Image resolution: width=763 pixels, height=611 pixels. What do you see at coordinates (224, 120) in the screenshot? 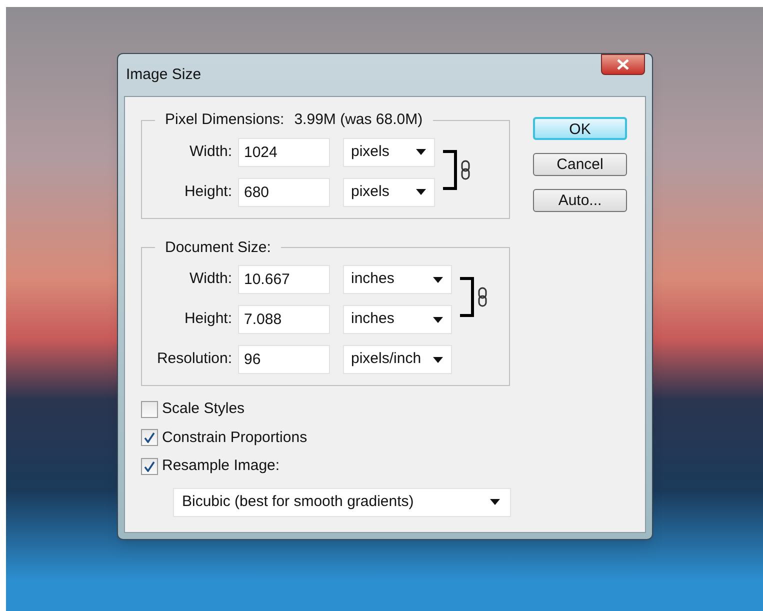
I see `group-title: Pixel Dimensions:` at bounding box center [224, 120].